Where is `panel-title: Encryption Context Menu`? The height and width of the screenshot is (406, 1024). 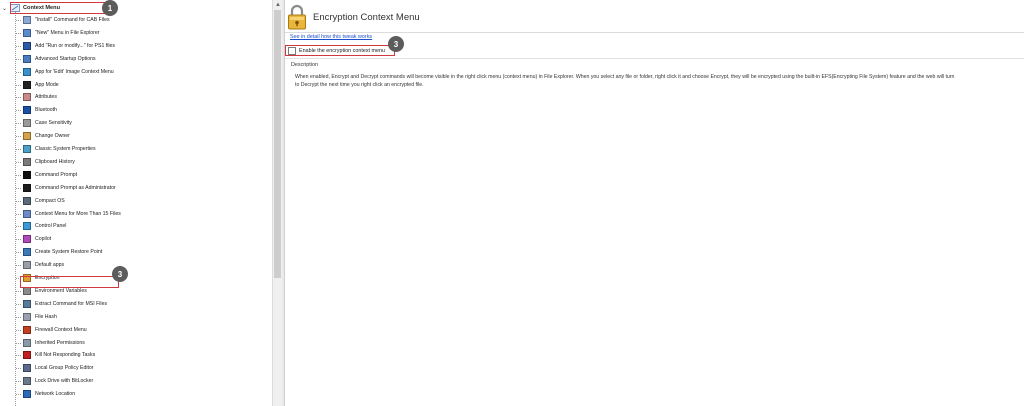 panel-title: Encryption Context Menu is located at coordinates (366, 17).